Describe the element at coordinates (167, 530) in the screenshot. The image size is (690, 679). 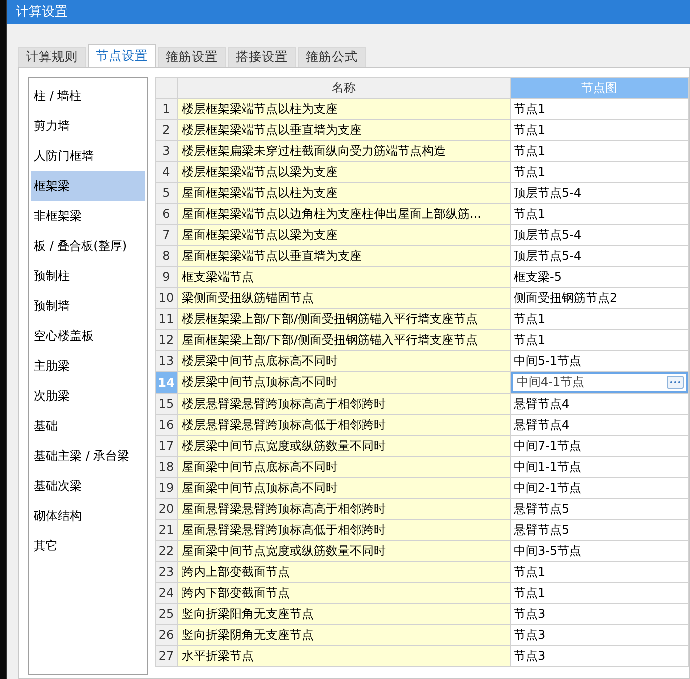
I see `row-number: 21` at that location.